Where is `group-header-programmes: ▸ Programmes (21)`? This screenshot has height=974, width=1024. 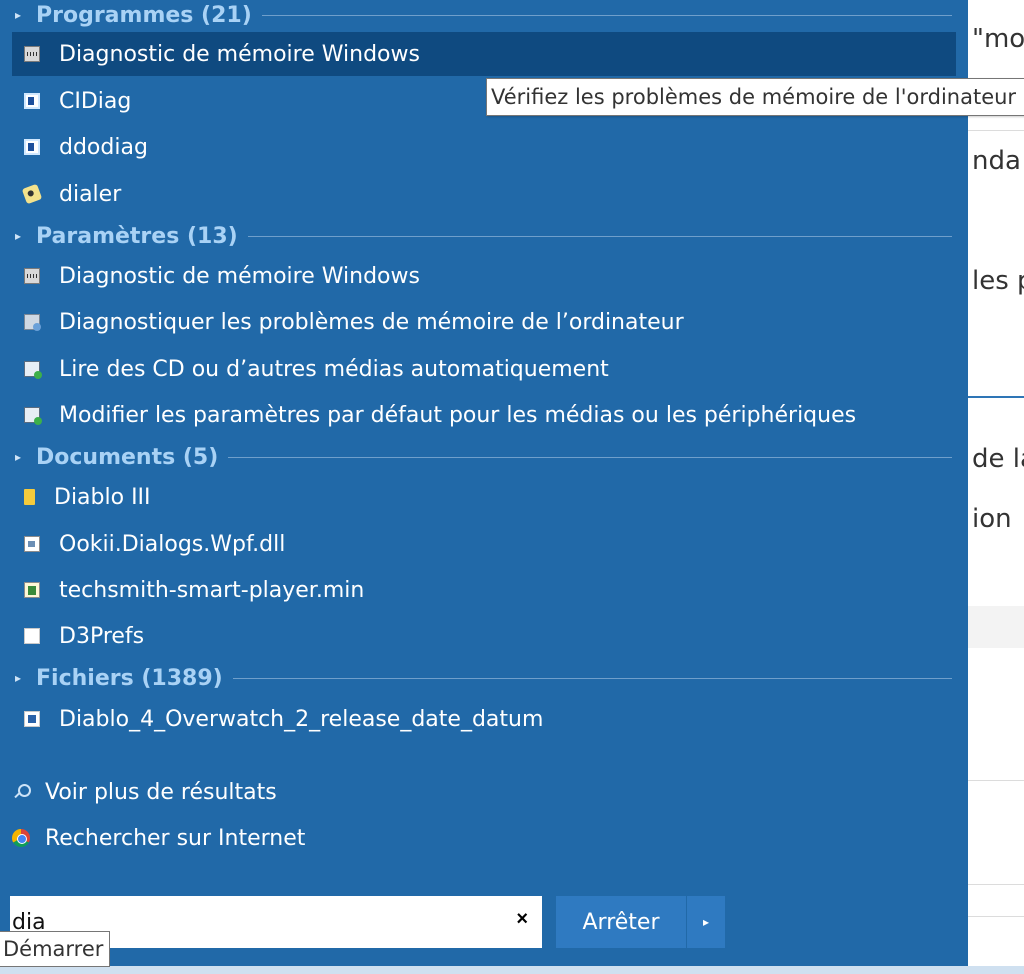 group-header-programmes: ▸ Programmes (21) is located at coordinates (476, 15).